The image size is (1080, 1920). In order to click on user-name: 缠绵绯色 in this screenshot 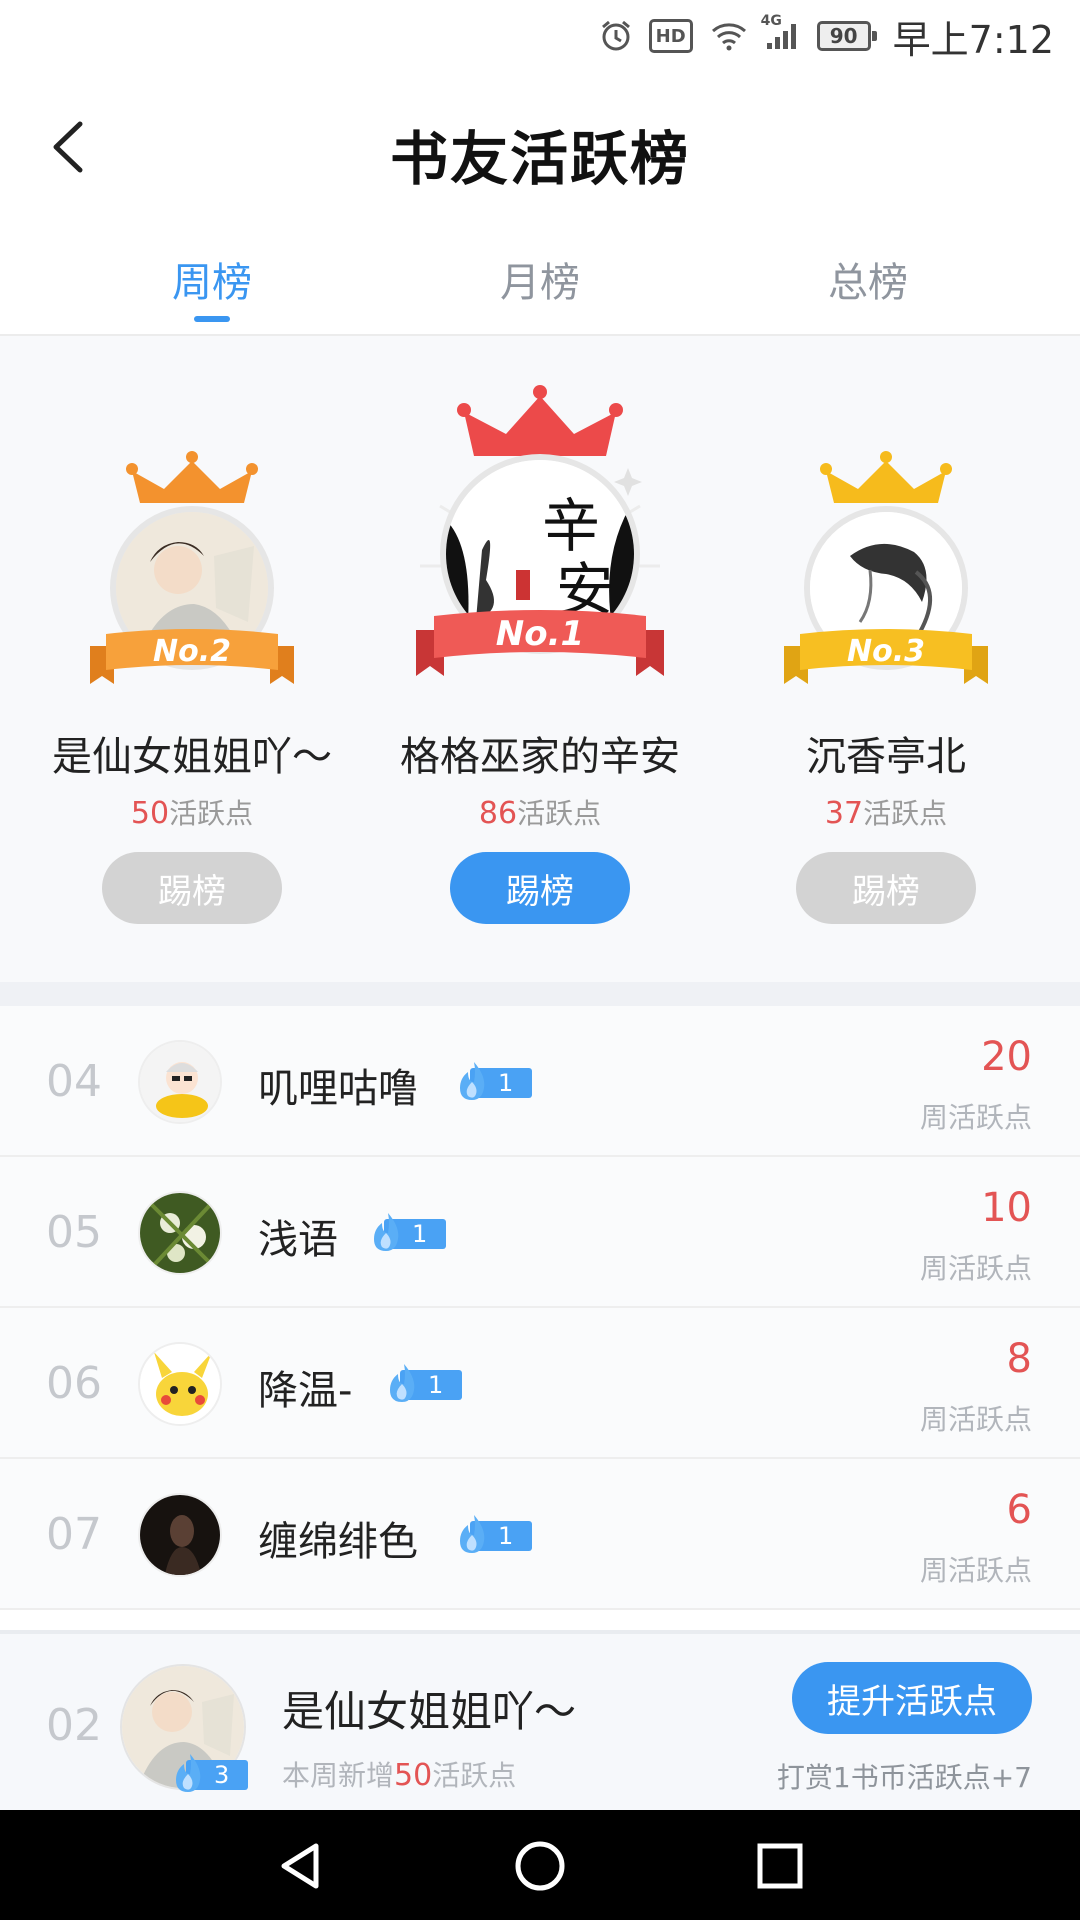, I will do `click(338, 1542)`.